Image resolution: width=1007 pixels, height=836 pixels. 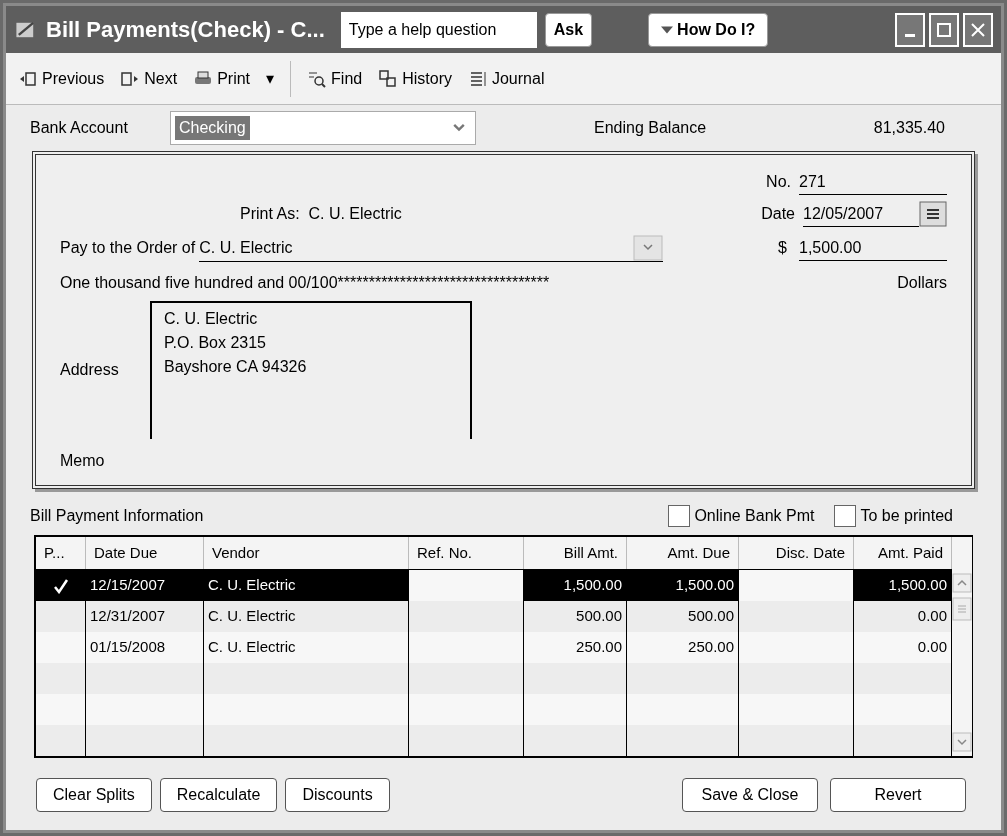 I want to click on date-label: Date, so click(x=778, y=214).